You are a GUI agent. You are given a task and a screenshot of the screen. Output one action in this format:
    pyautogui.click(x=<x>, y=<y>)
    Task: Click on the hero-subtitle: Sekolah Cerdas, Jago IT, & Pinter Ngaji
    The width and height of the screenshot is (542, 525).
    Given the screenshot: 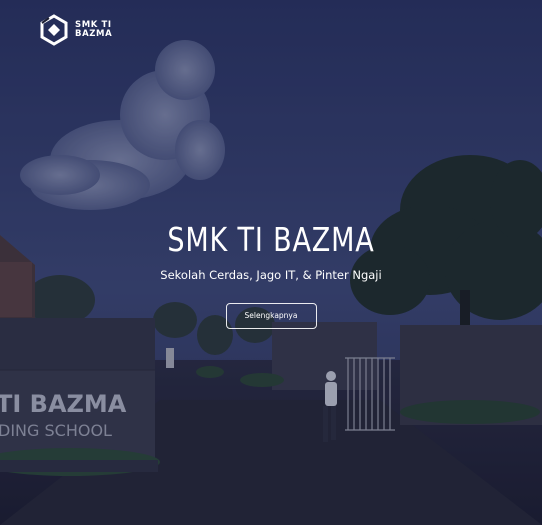 What is the action you would take?
    pyautogui.click(x=271, y=275)
    